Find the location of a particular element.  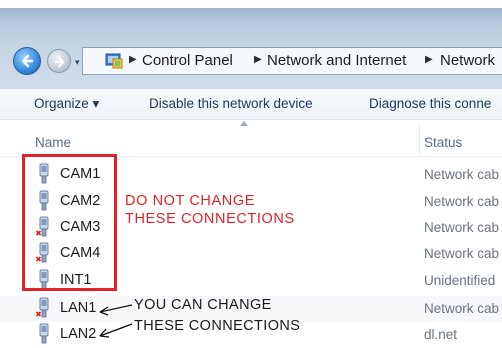

back-button is located at coordinates (27, 61).